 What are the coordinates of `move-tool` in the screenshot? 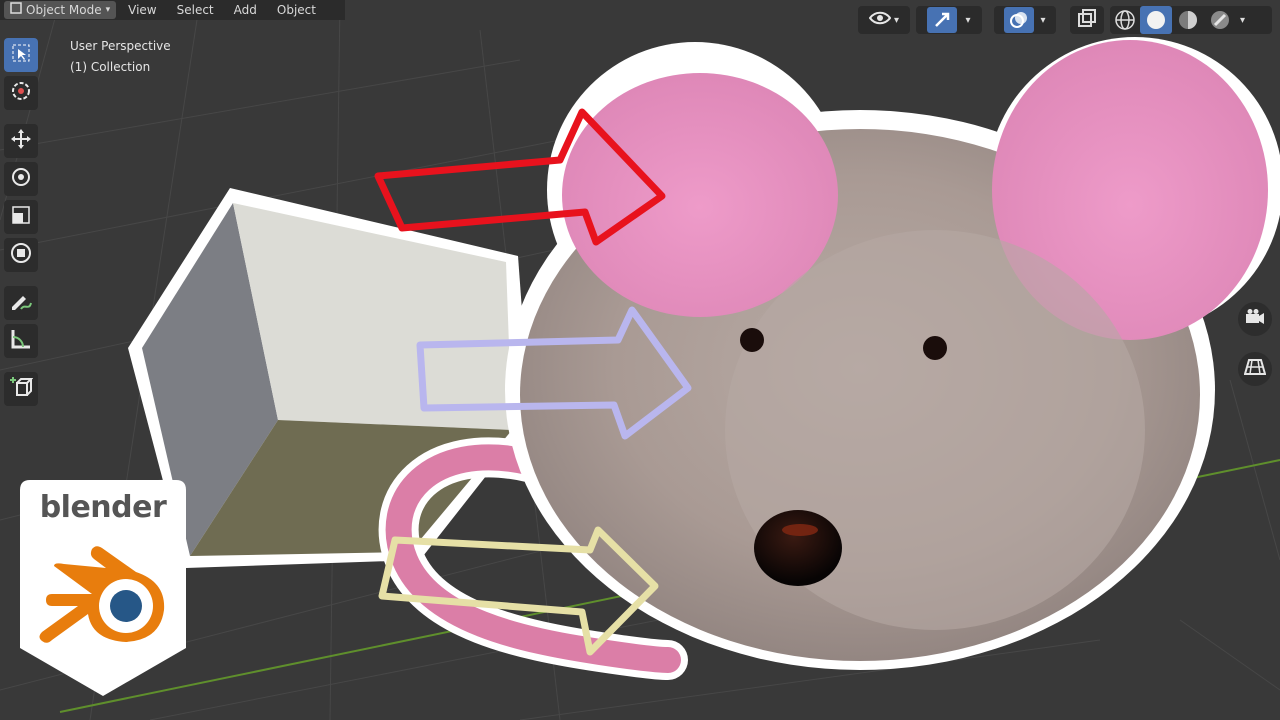 It's located at (21, 141).